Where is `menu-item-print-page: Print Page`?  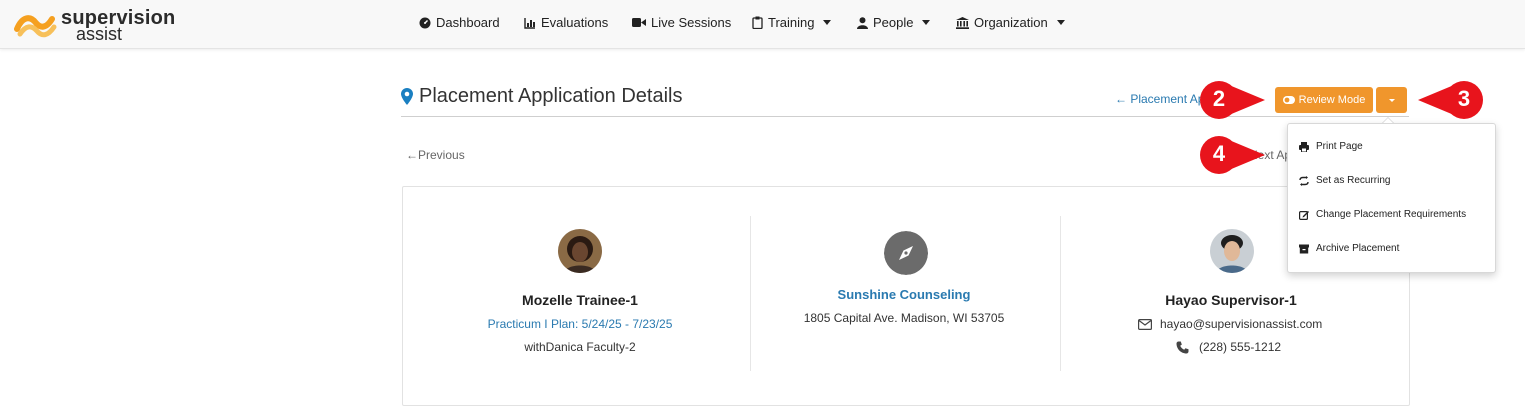
menu-item-print-page: Print Page is located at coordinates (1331, 146).